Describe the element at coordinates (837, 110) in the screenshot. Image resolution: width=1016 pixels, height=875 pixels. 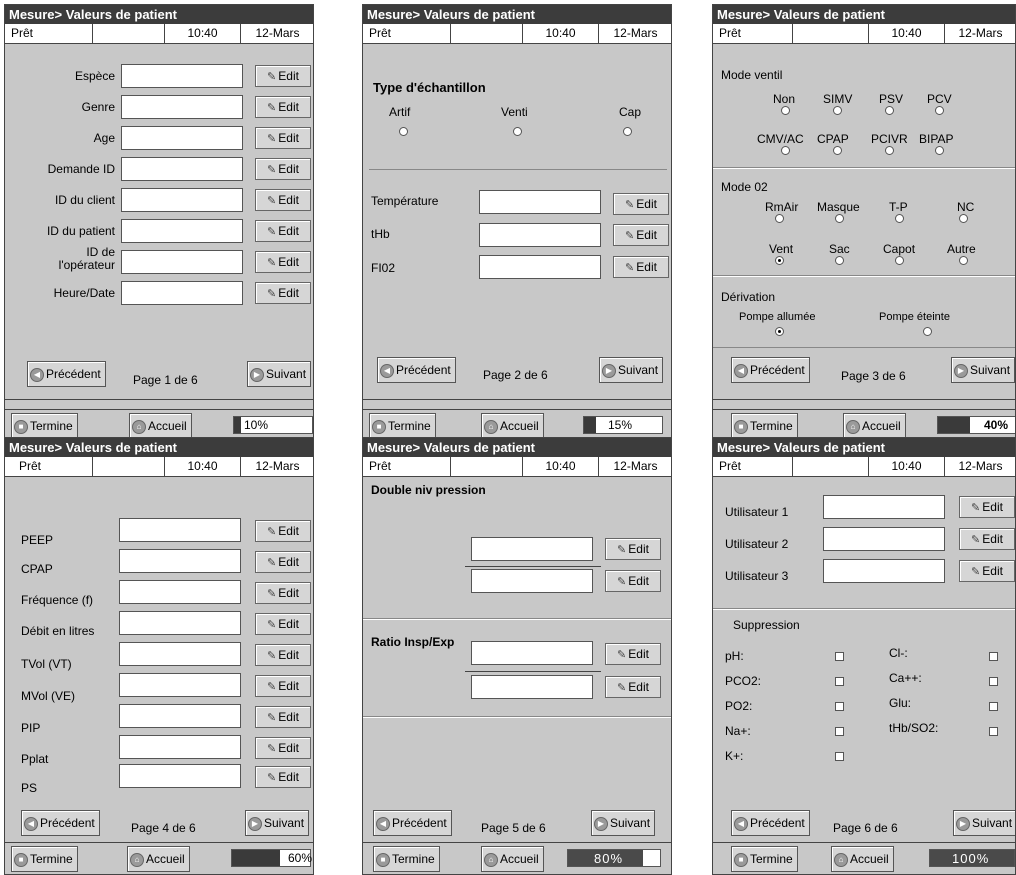
I see `vent-mode-simv-radio` at that location.